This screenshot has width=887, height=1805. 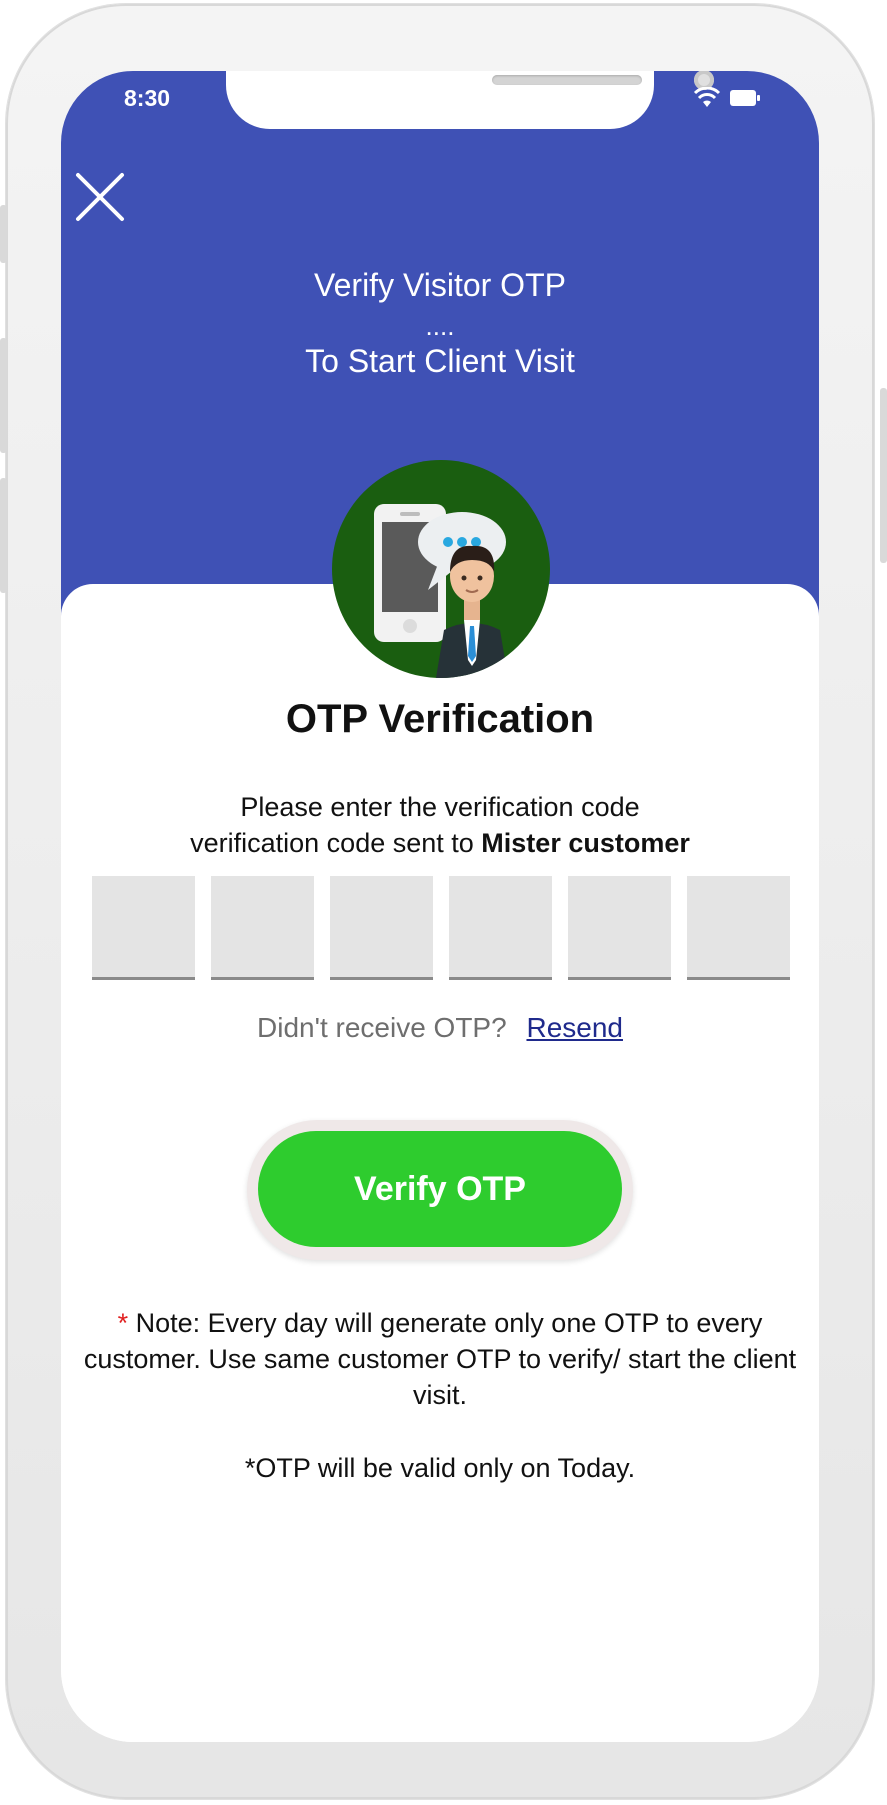 What do you see at coordinates (883, 475) in the screenshot?
I see `side-button-right` at bounding box center [883, 475].